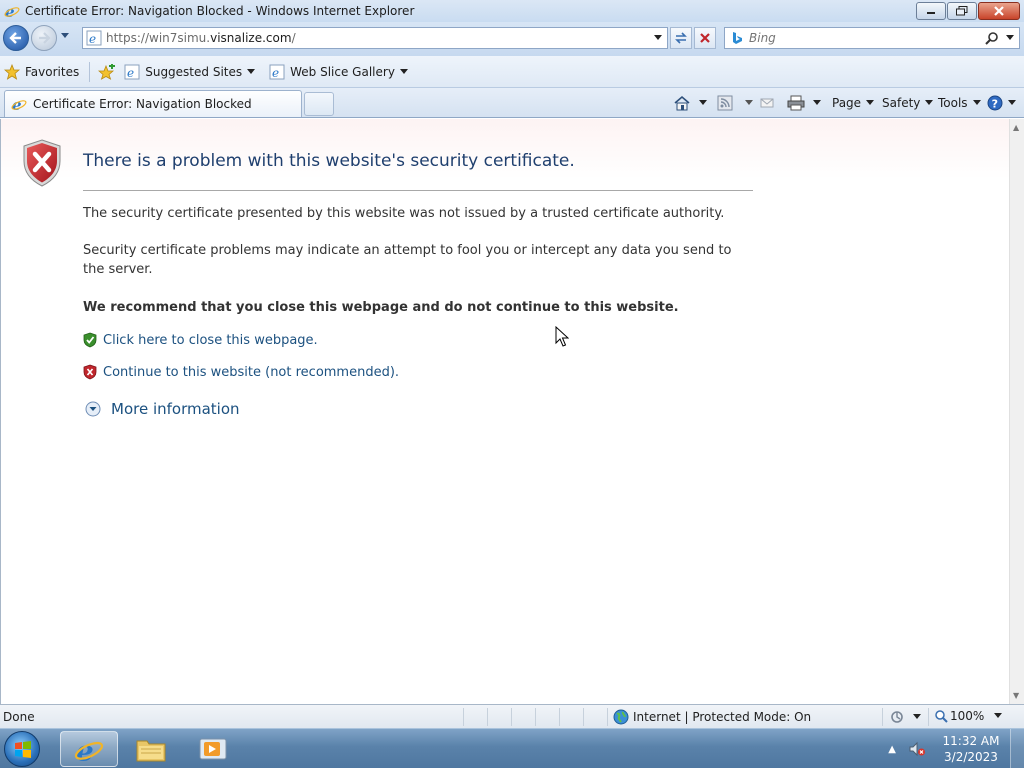 The height and width of the screenshot is (768, 1024). What do you see at coordinates (142, 104) in the screenshot?
I see `tab-label: Certificate Error: Navigation Blocked` at bounding box center [142, 104].